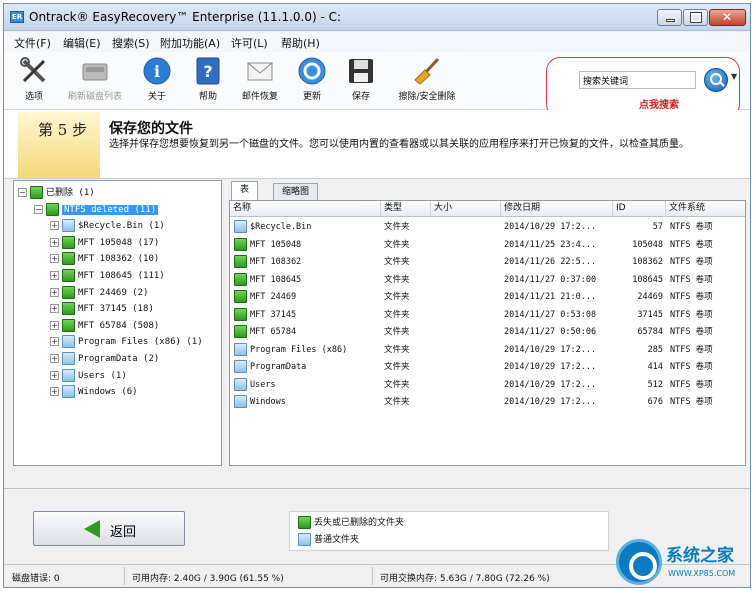 The height and width of the screenshot is (591, 754). Describe the element at coordinates (647, 262) in the screenshot. I see `cell-id-text: 108362` at that location.